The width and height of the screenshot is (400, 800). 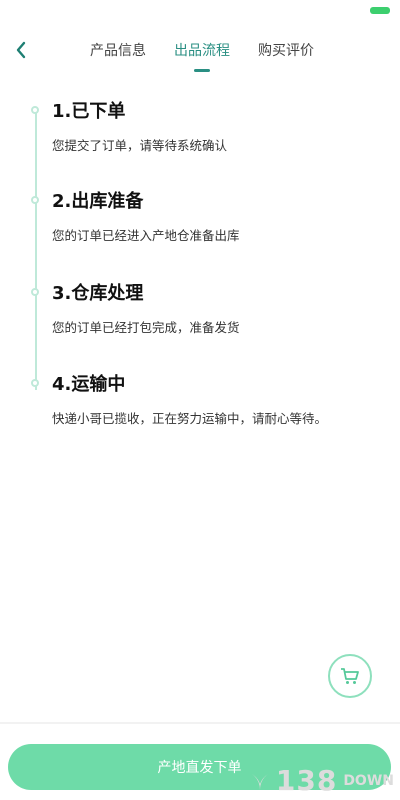 What do you see at coordinates (190, 418) in the screenshot?
I see `step-description: 快递小哥已揽收，正在努力运输中，请耐心等待。` at bounding box center [190, 418].